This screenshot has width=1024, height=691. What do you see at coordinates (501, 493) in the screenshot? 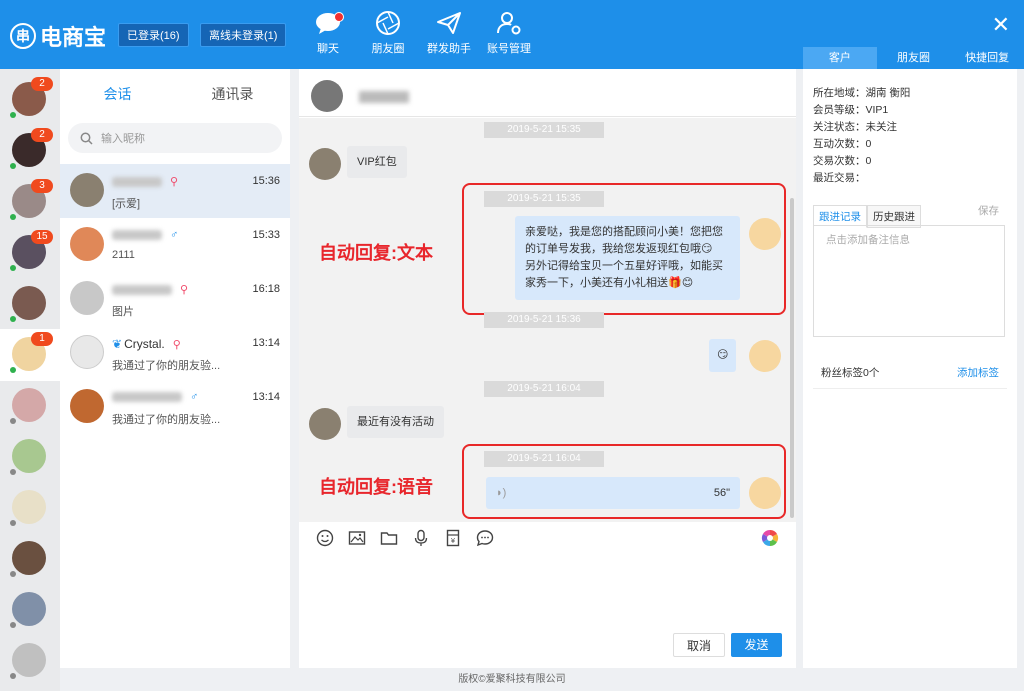
I see `voice-wave-icon: ◗)` at bounding box center [501, 493].